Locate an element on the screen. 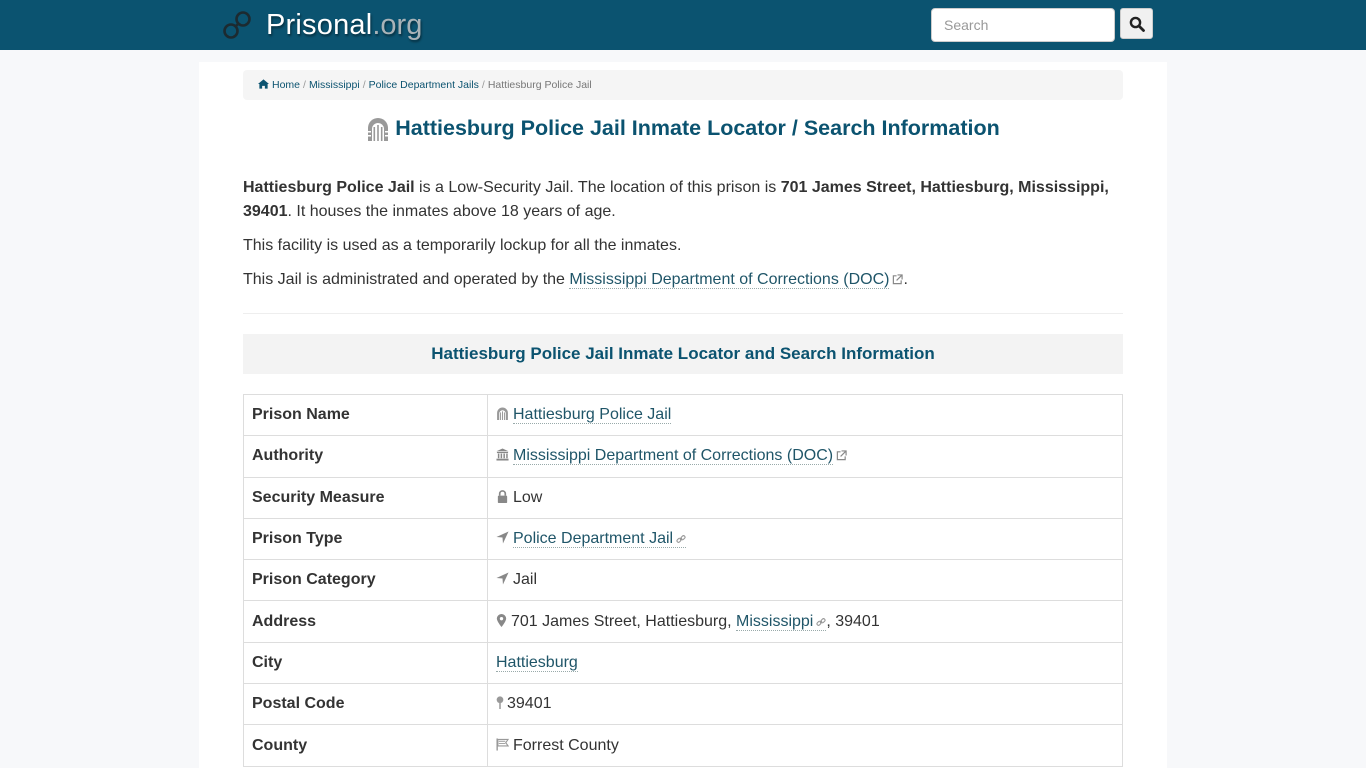 Image resolution: width=1366 pixels, height=768 pixels. table-row: County Forrest County is located at coordinates (683, 745).